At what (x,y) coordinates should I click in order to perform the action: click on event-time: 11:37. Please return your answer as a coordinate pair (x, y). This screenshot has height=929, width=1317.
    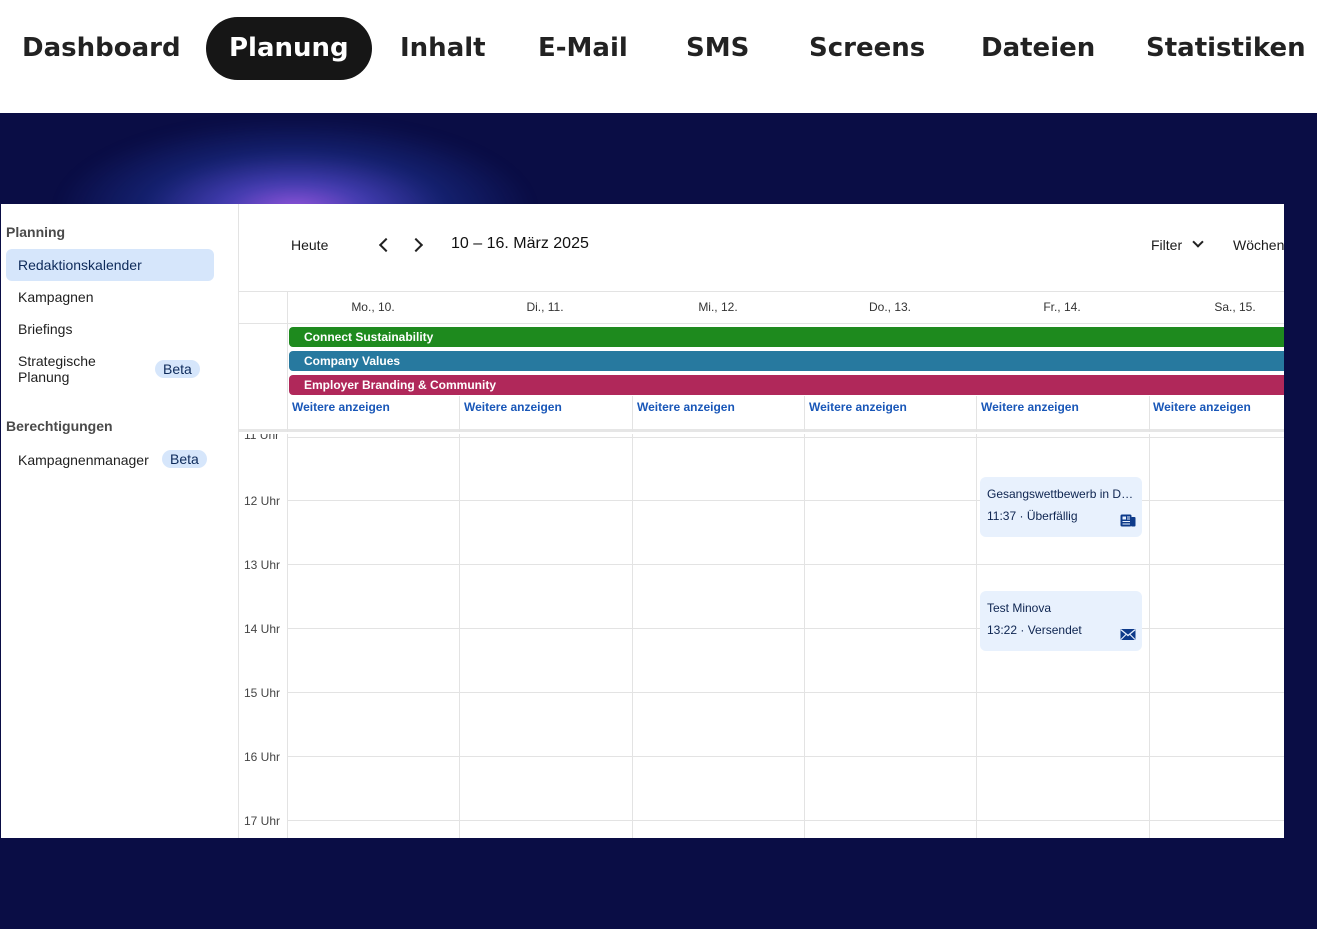
    Looking at the image, I should click on (1002, 516).